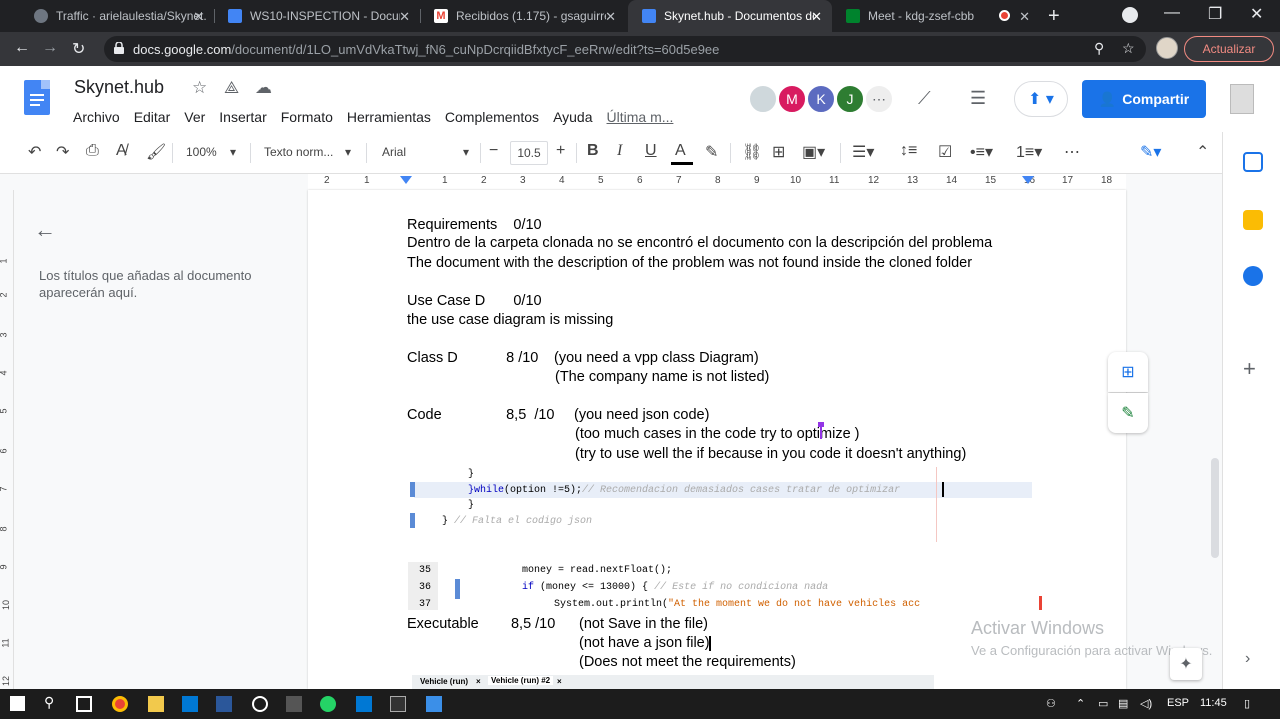 The width and height of the screenshot is (1280, 719). I want to click on file-explorer-icon, so click(156, 704).